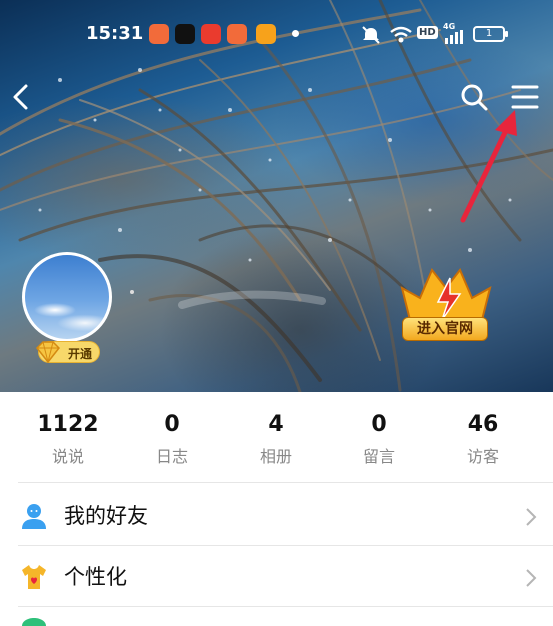 This screenshot has height=626, width=553. Describe the element at coordinates (171, 456) in the screenshot. I see `stat-label: 日志` at that location.